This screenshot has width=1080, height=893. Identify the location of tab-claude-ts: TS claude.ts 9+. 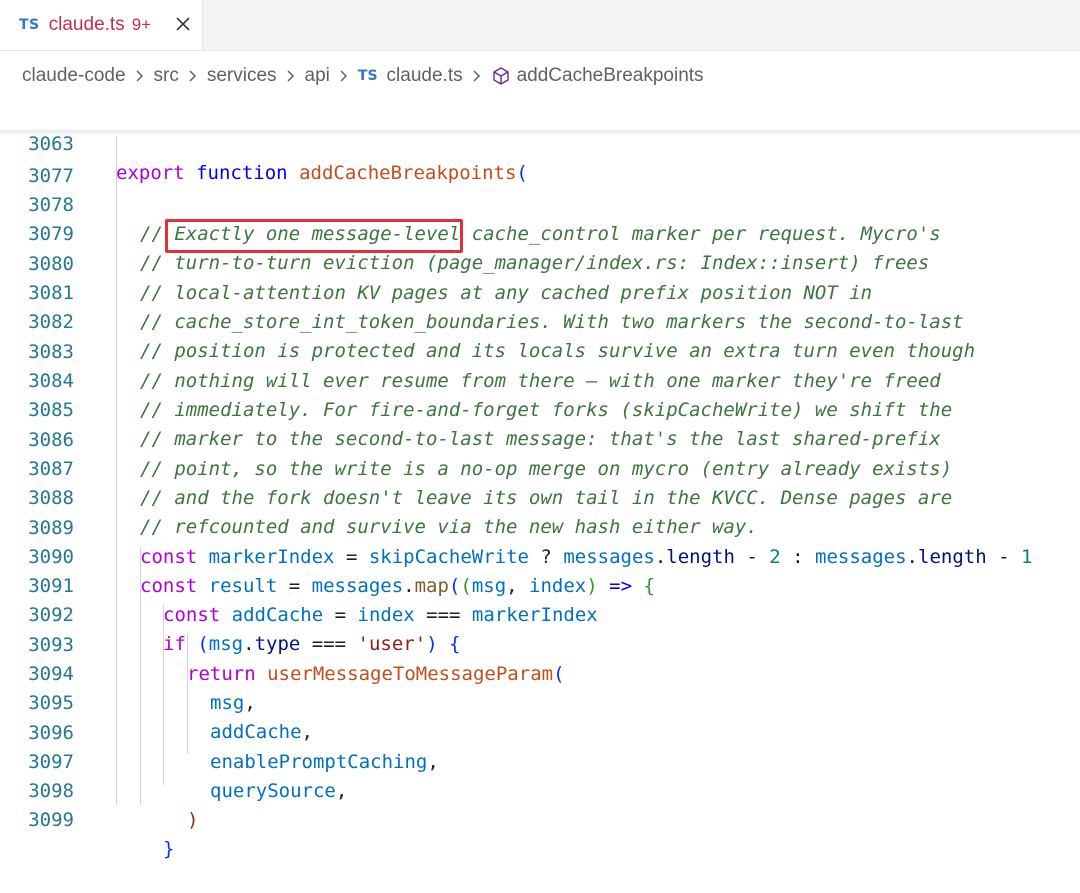
(101, 25).